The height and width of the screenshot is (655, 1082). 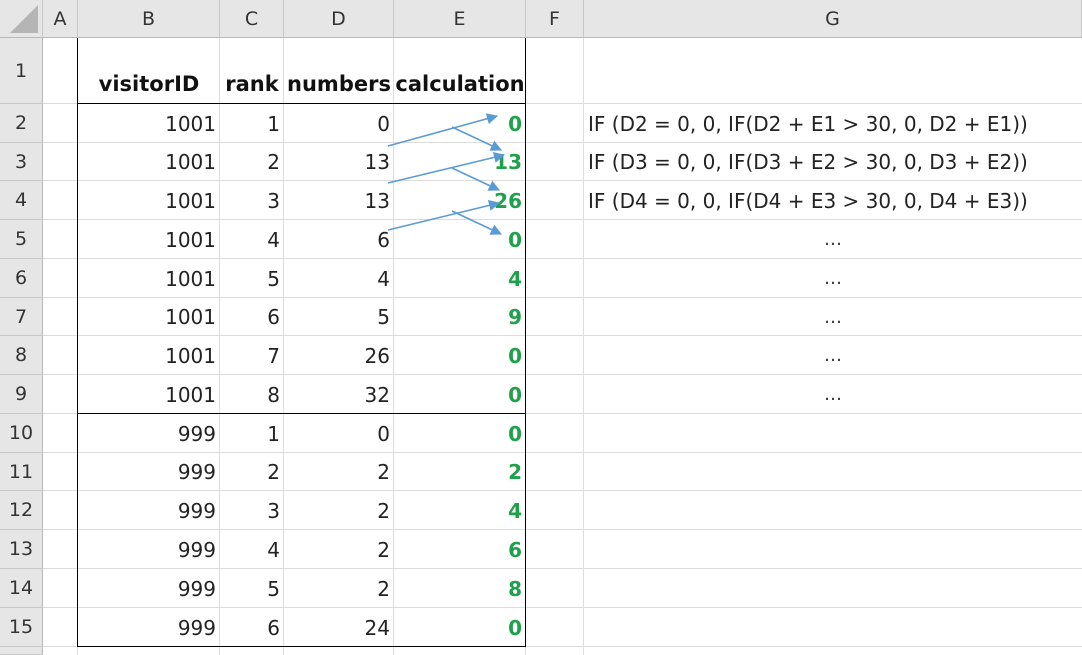 I want to click on row-header-4: 4, so click(x=21, y=200).